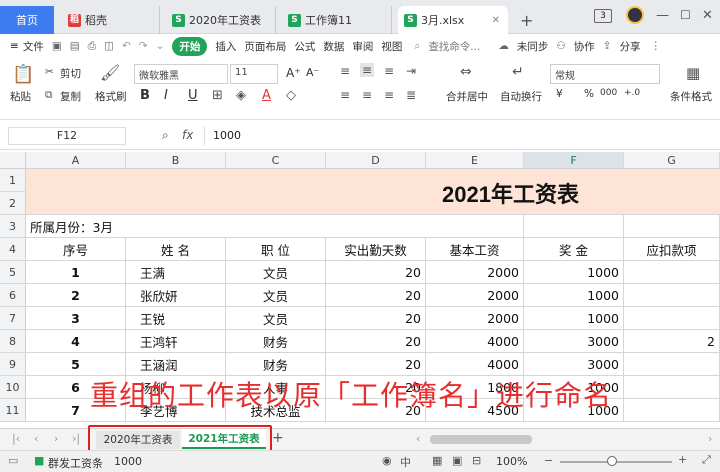 The image size is (720, 472). I want to click on column-header-g: G, so click(672, 160).